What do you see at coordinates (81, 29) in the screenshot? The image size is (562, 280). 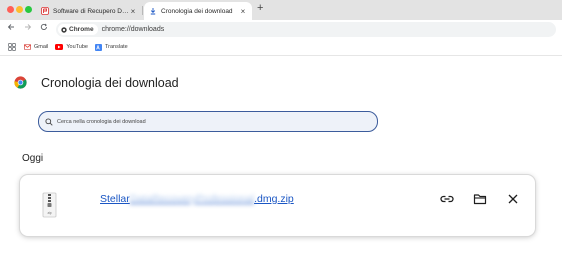 I see `chip-label: Chrome` at bounding box center [81, 29].